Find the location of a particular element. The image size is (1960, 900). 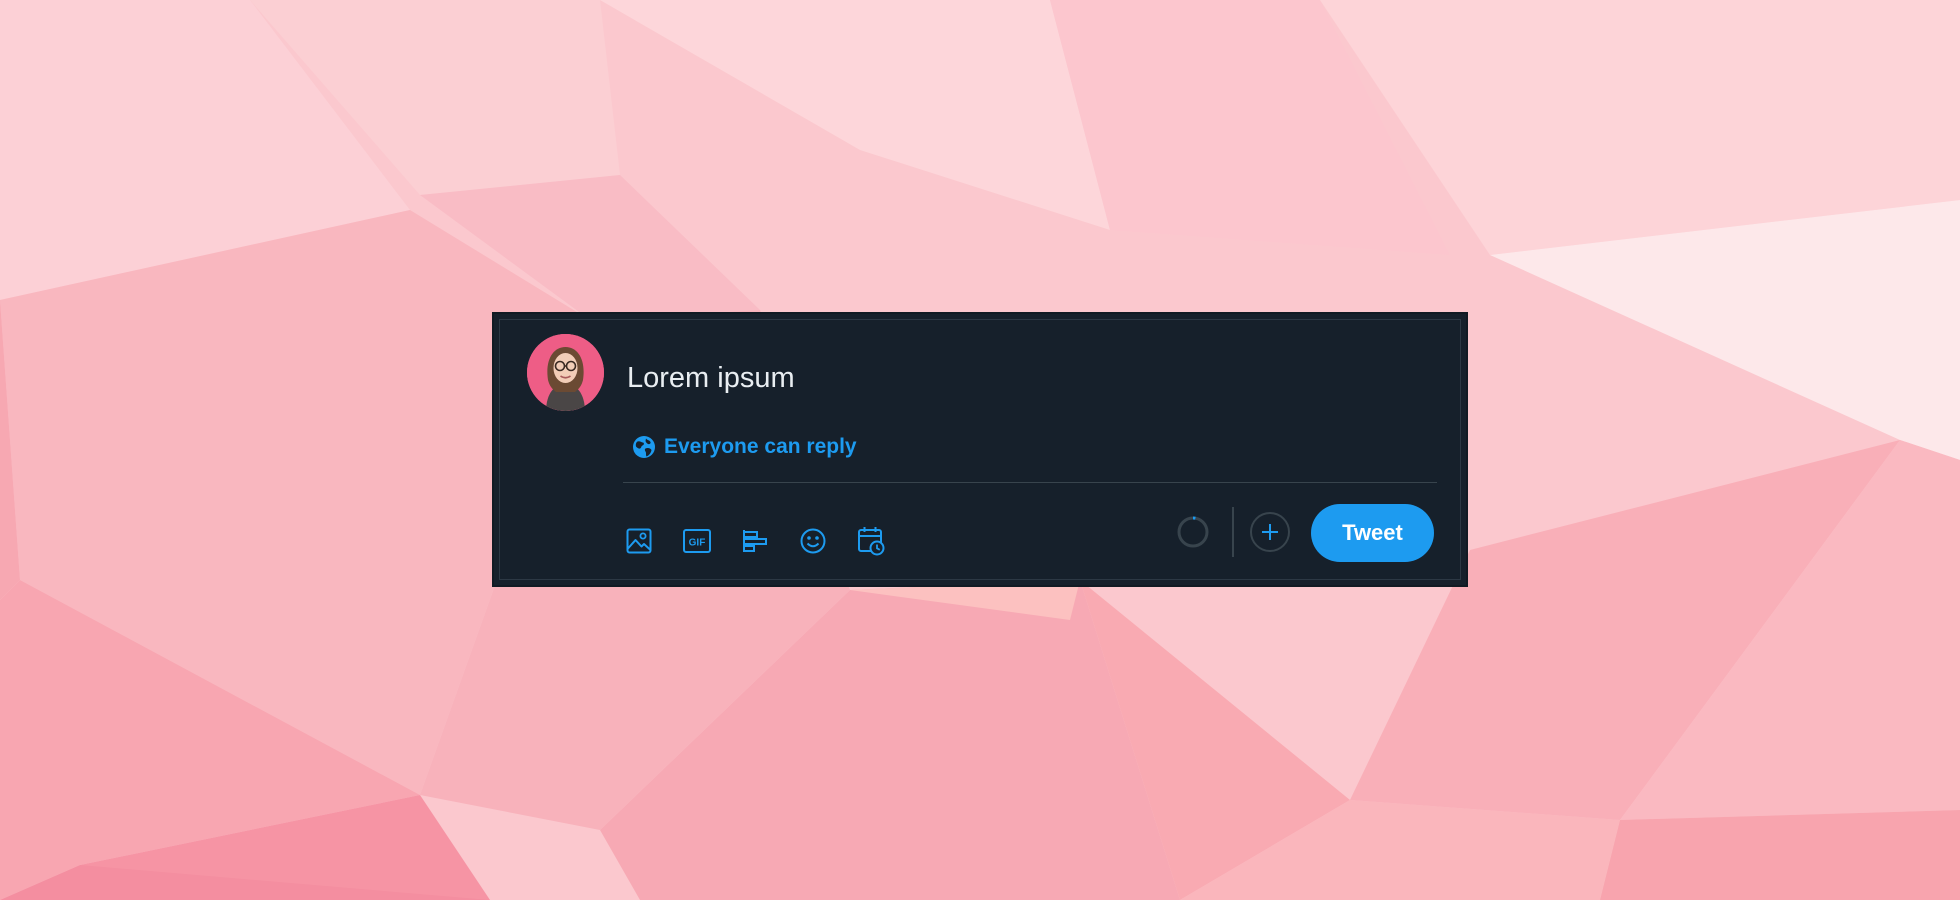

add-gif-button: GIF is located at coordinates (697, 541).